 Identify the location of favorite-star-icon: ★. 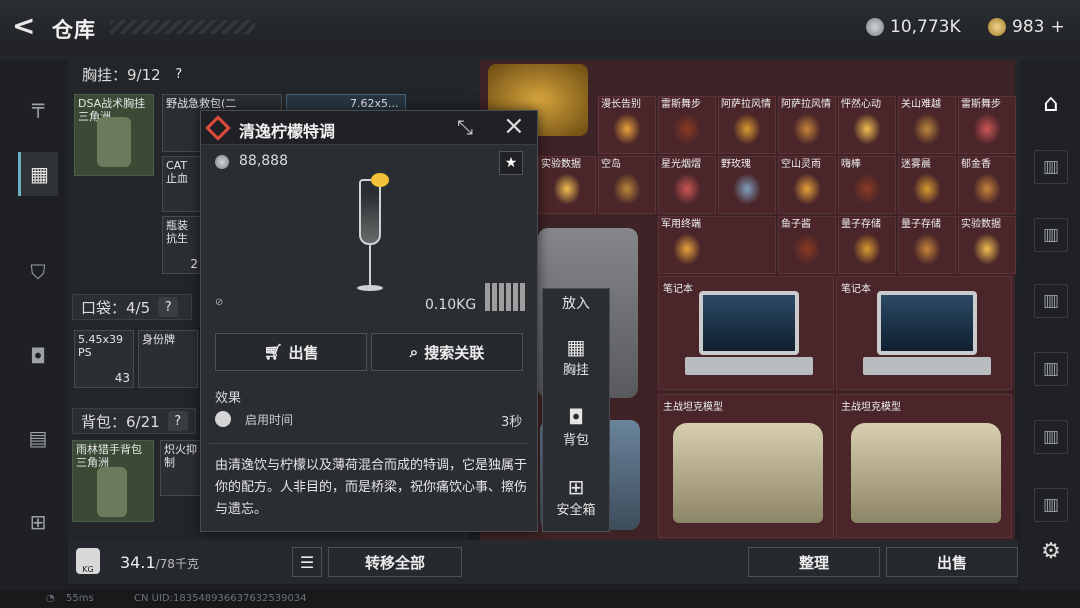
(511, 163).